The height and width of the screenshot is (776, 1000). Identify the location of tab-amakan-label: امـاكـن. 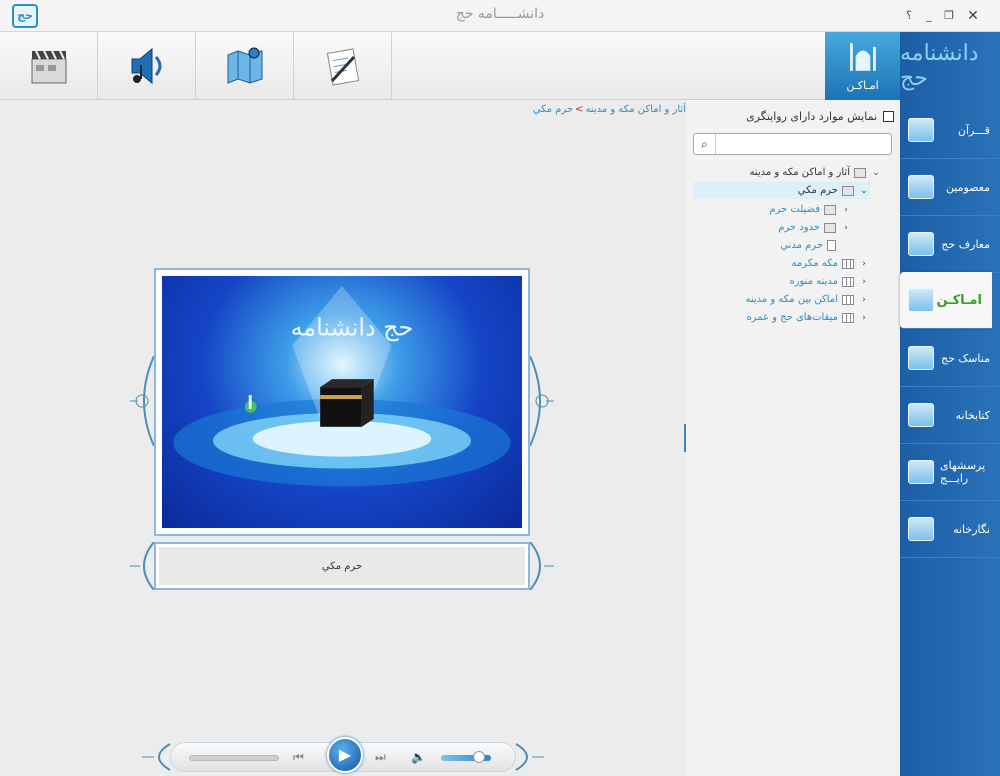
(862, 85).